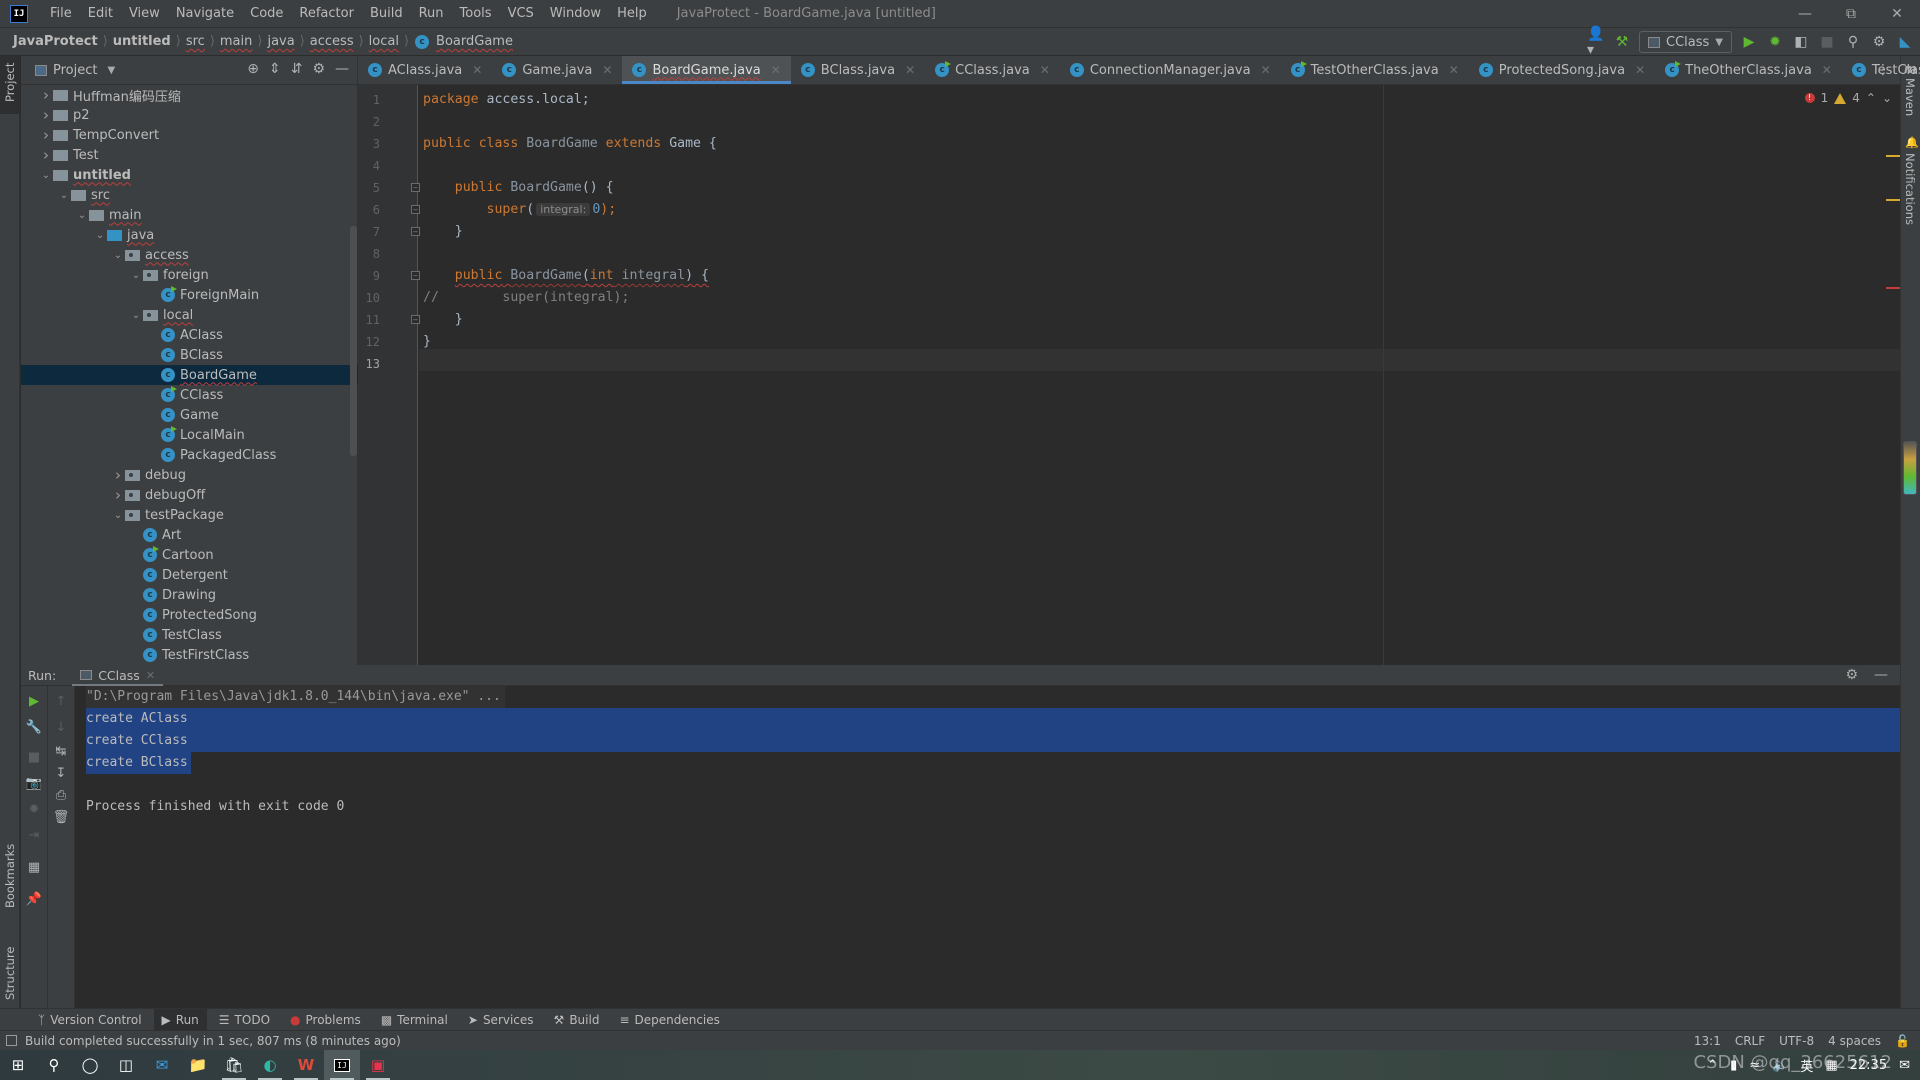 The width and height of the screenshot is (1920, 1080). I want to click on tree-item: c BClass, so click(189, 355).